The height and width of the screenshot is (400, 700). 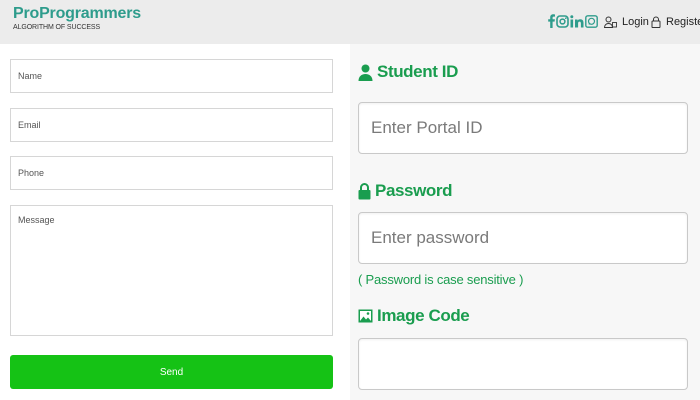 I want to click on register-label: Register, so click(x=683, y=22).